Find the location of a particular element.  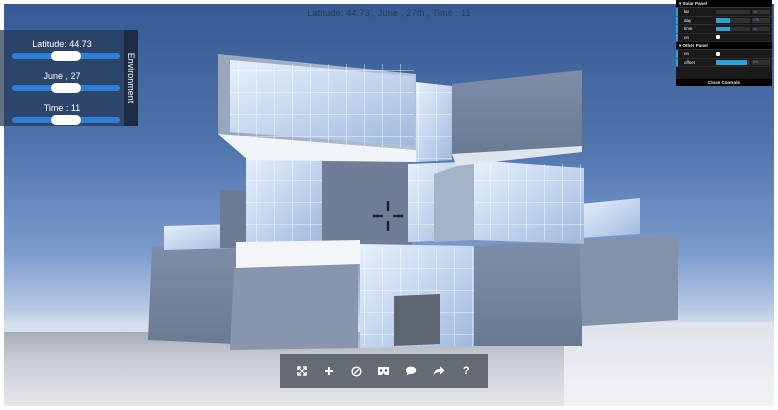

lat-row: lat 44 is located at coordinates (724, 12).